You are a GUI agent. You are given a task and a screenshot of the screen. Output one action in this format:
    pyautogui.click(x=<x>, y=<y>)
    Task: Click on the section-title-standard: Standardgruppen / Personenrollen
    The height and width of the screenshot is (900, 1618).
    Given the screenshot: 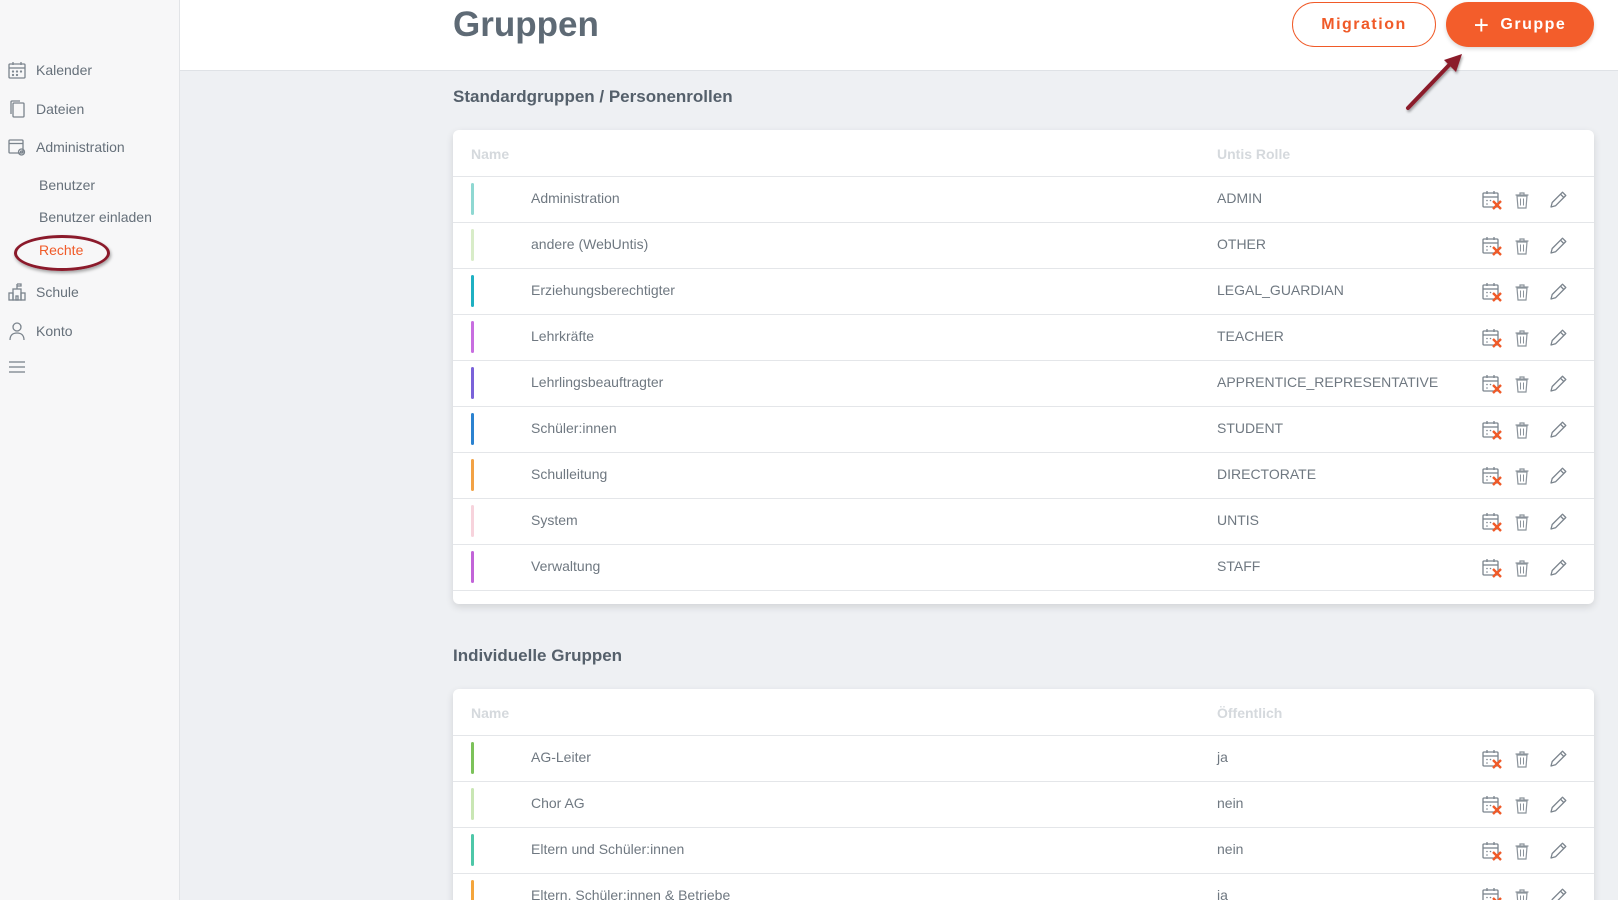 What is the action you would take?
    pyautogui.click(x=593, y=96)
    